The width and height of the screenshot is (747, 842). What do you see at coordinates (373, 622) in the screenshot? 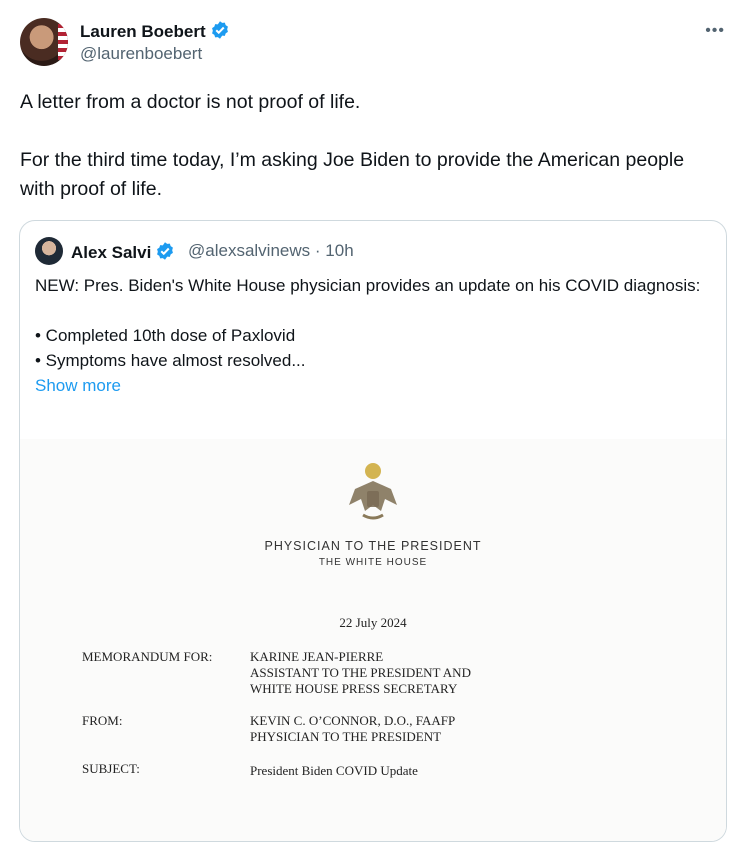
I see `document-date: 22 July 2024` at bounding box center [373, 622].